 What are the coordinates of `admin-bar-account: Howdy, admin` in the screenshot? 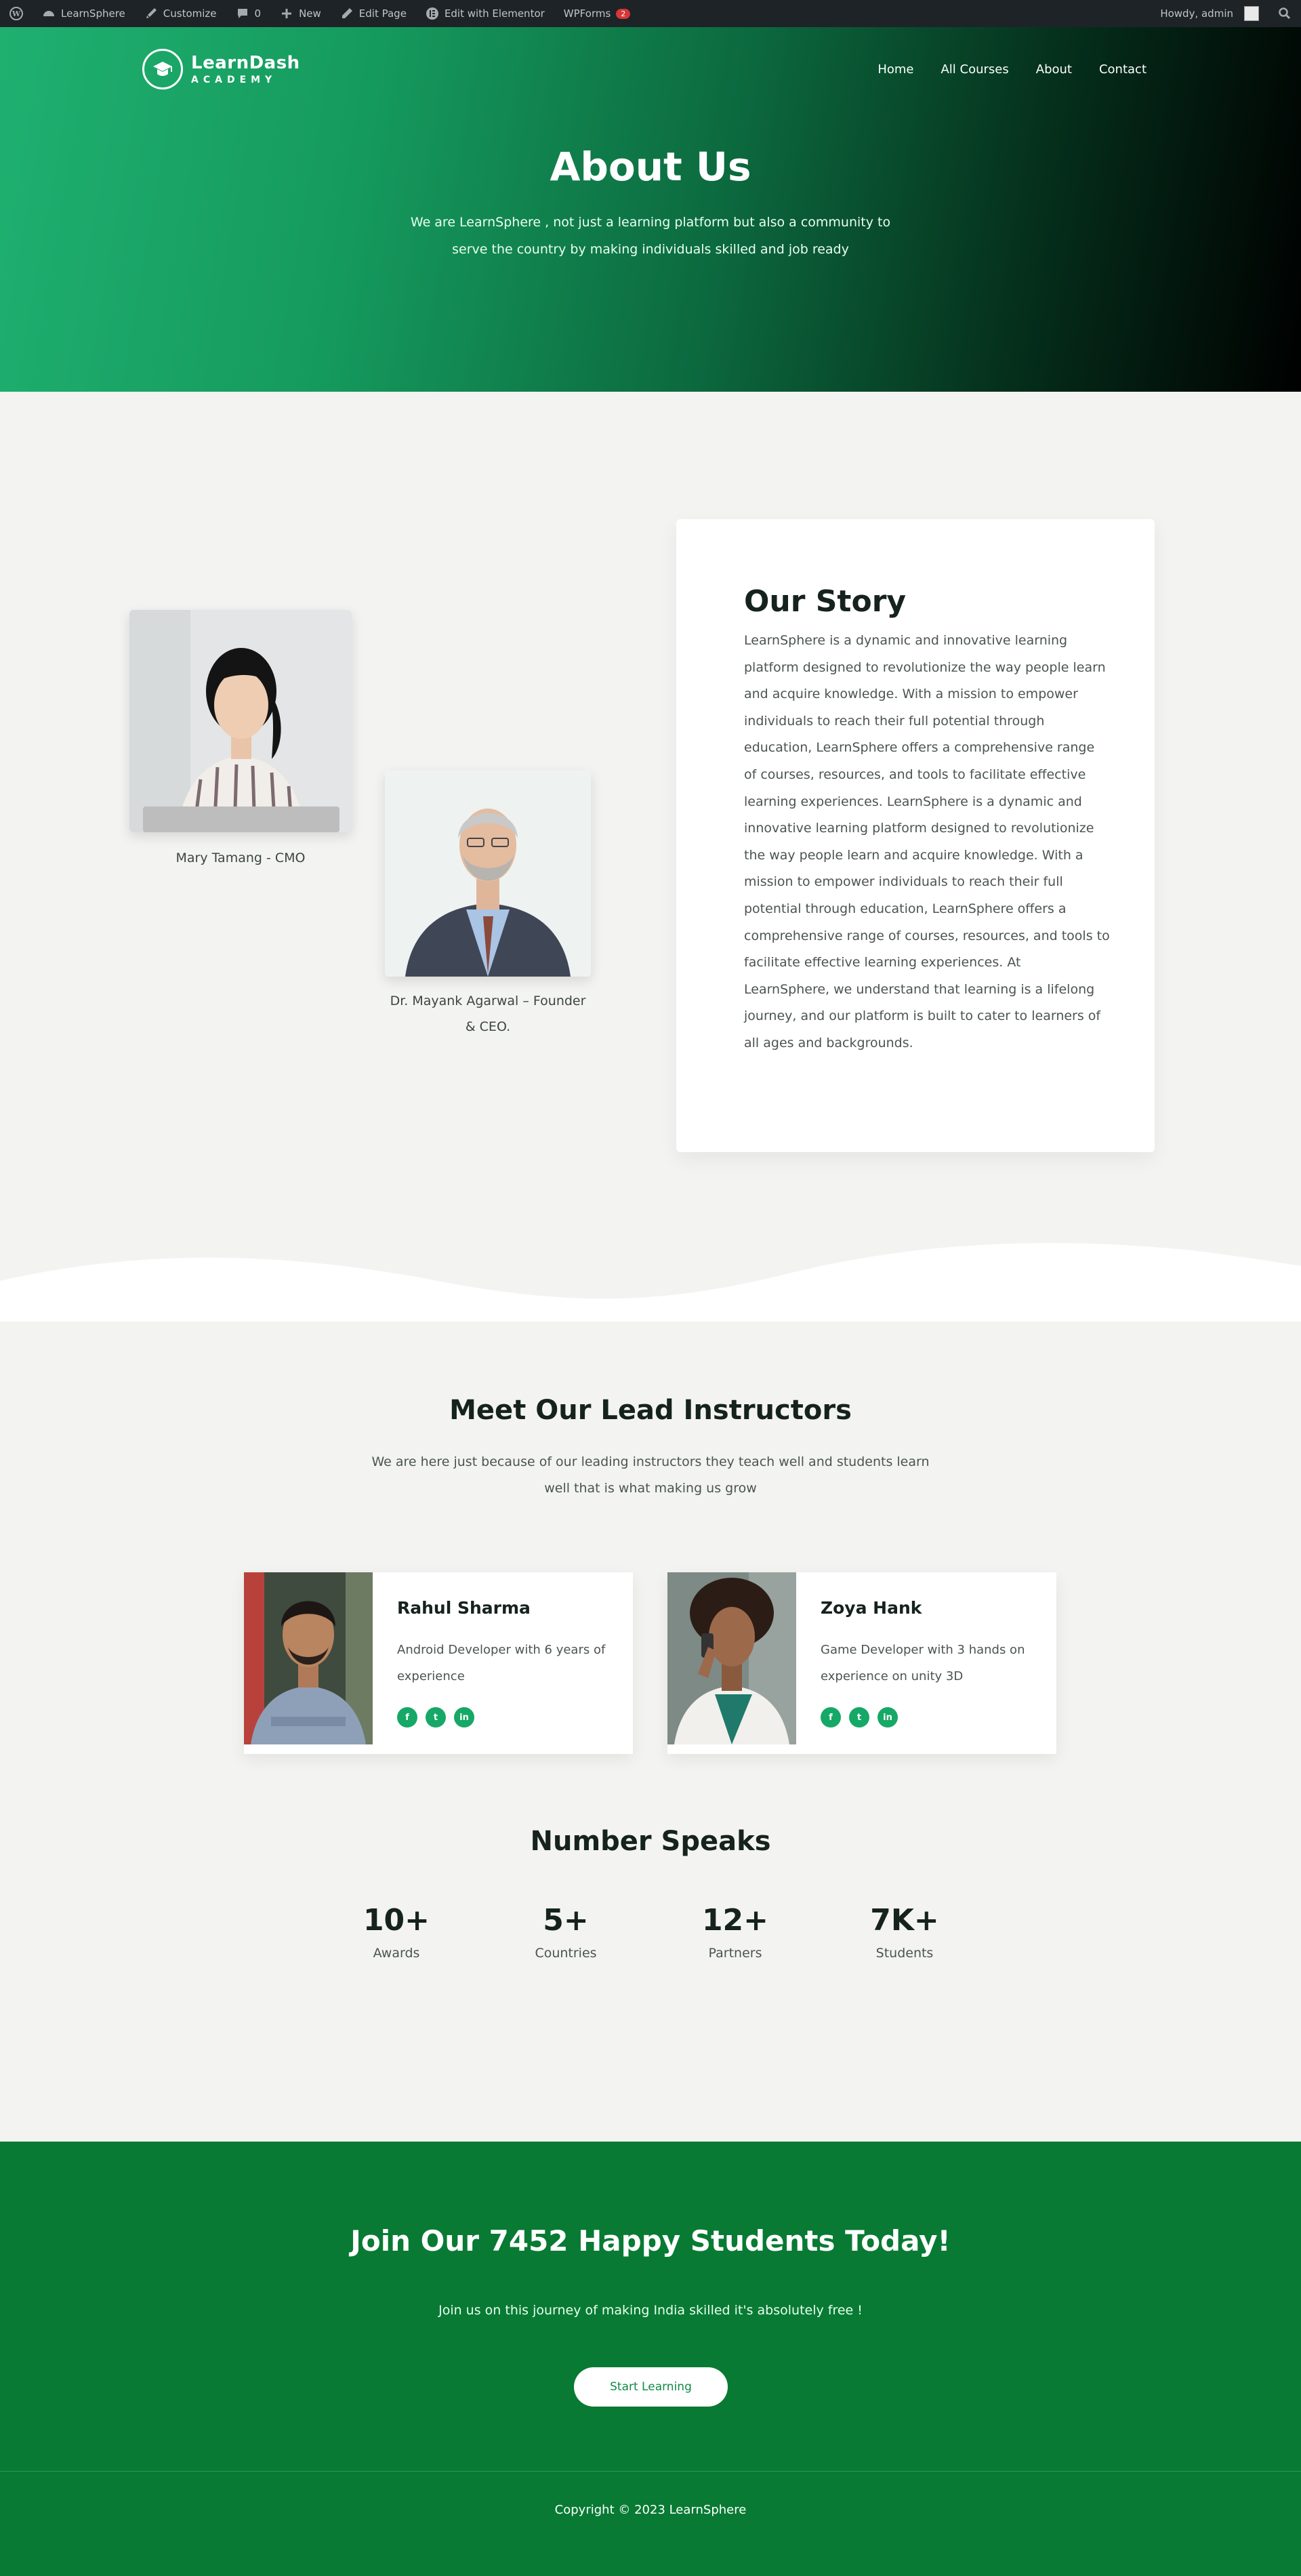 It's located at (1209, 13).